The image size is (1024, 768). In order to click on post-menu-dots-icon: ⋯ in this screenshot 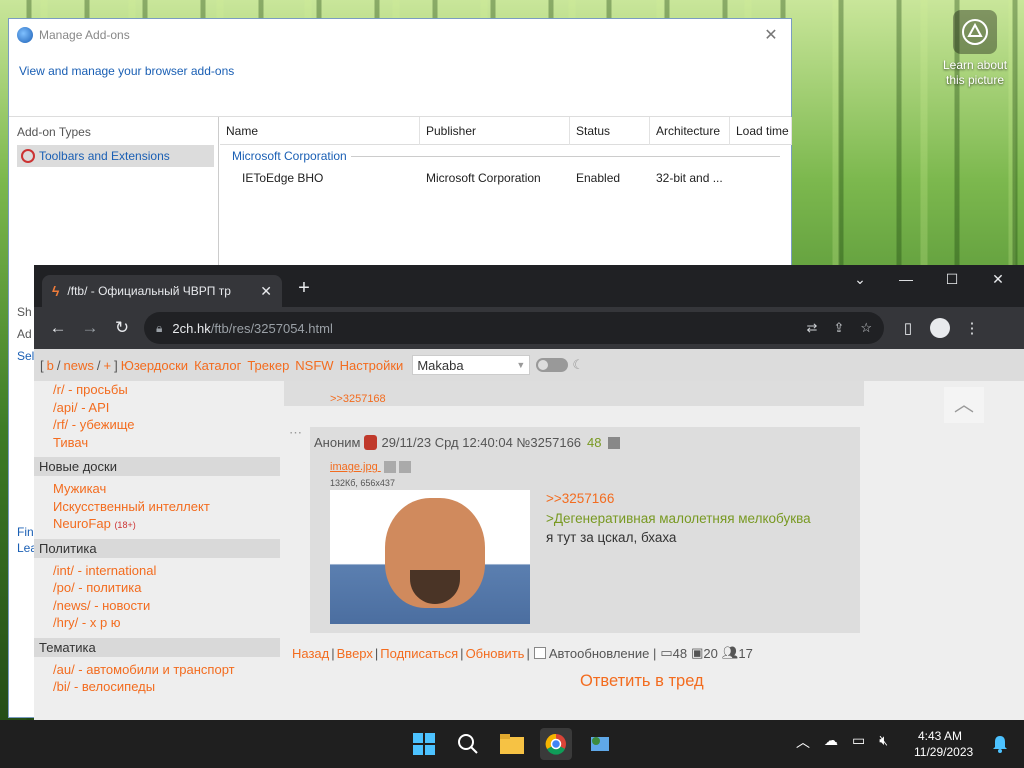, I will do `click(295, 433)`.